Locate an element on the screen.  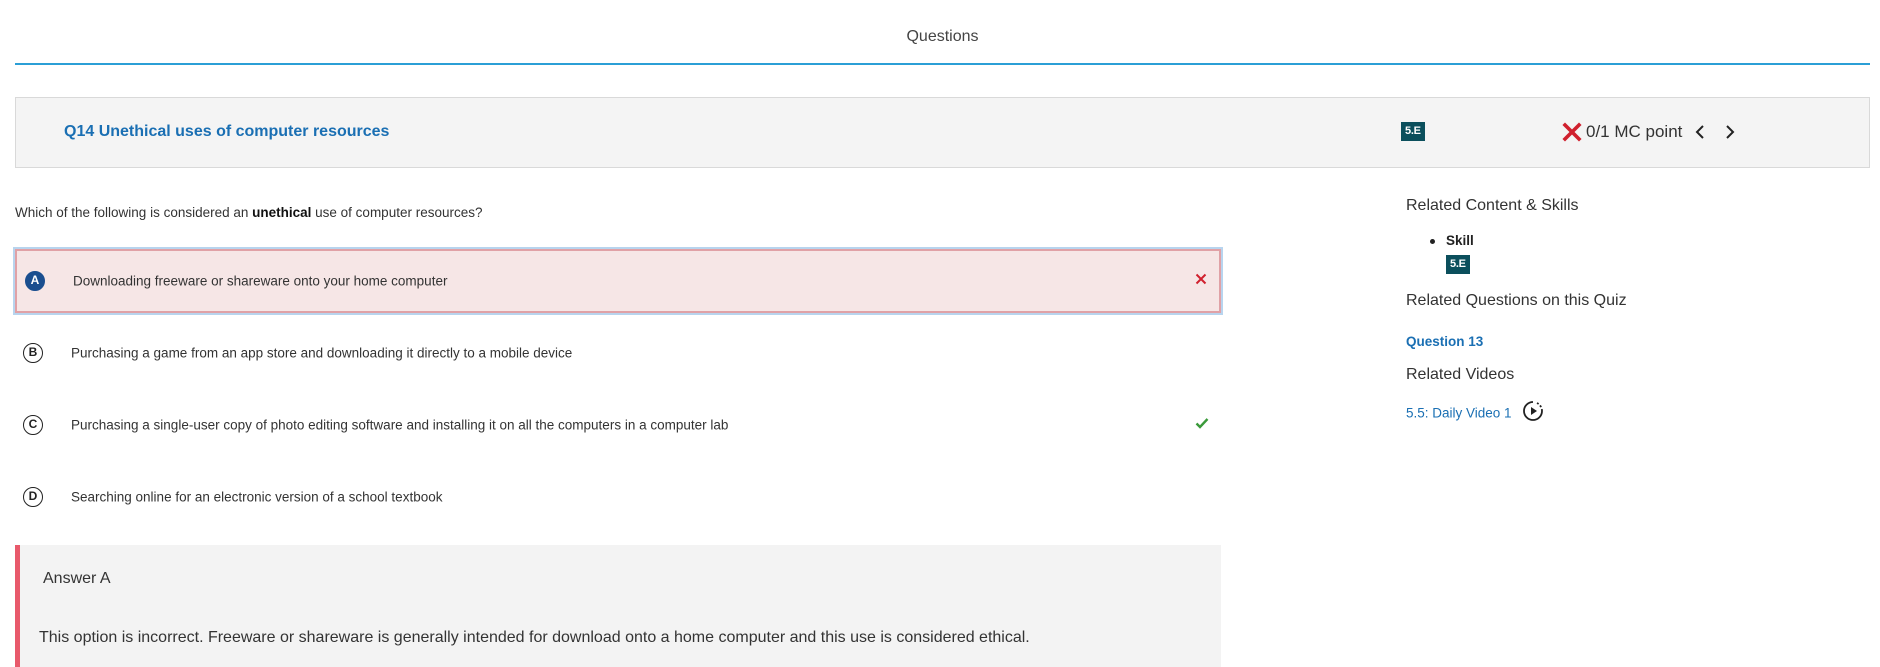
score-area: 0/1 MC point is located at coordinates (1652, 132).